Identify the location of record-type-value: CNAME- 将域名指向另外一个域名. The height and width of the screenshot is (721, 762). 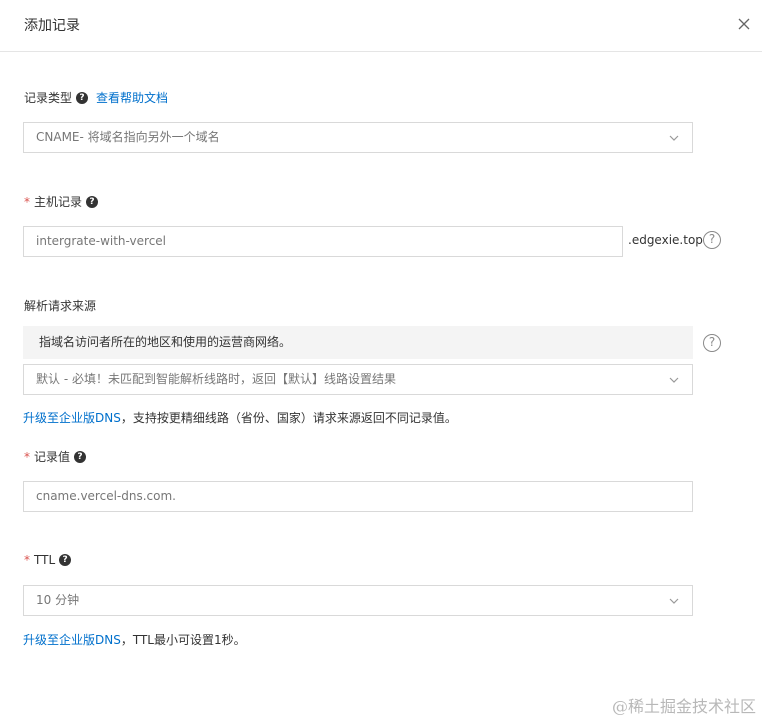
(128, 137).